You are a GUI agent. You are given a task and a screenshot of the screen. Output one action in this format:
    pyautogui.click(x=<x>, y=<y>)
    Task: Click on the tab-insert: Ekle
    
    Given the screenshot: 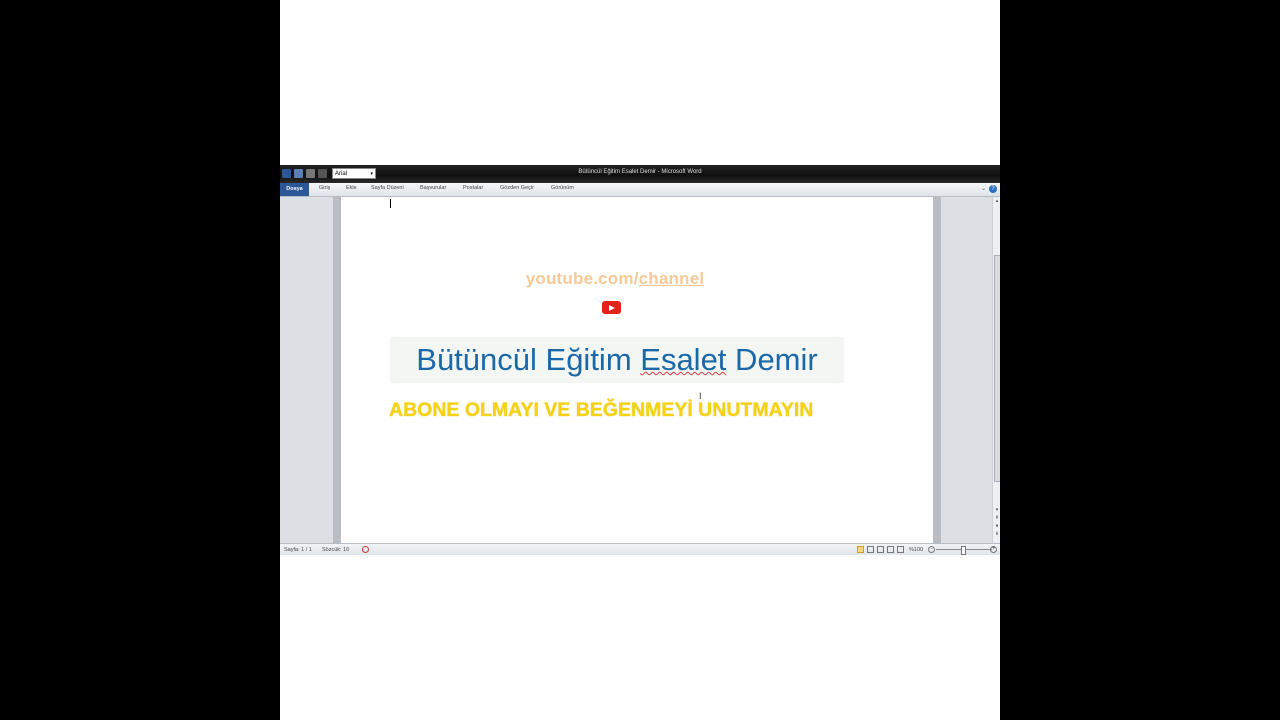 What is the action you would take?
    pyautogui.click(x=351, y=188)
    